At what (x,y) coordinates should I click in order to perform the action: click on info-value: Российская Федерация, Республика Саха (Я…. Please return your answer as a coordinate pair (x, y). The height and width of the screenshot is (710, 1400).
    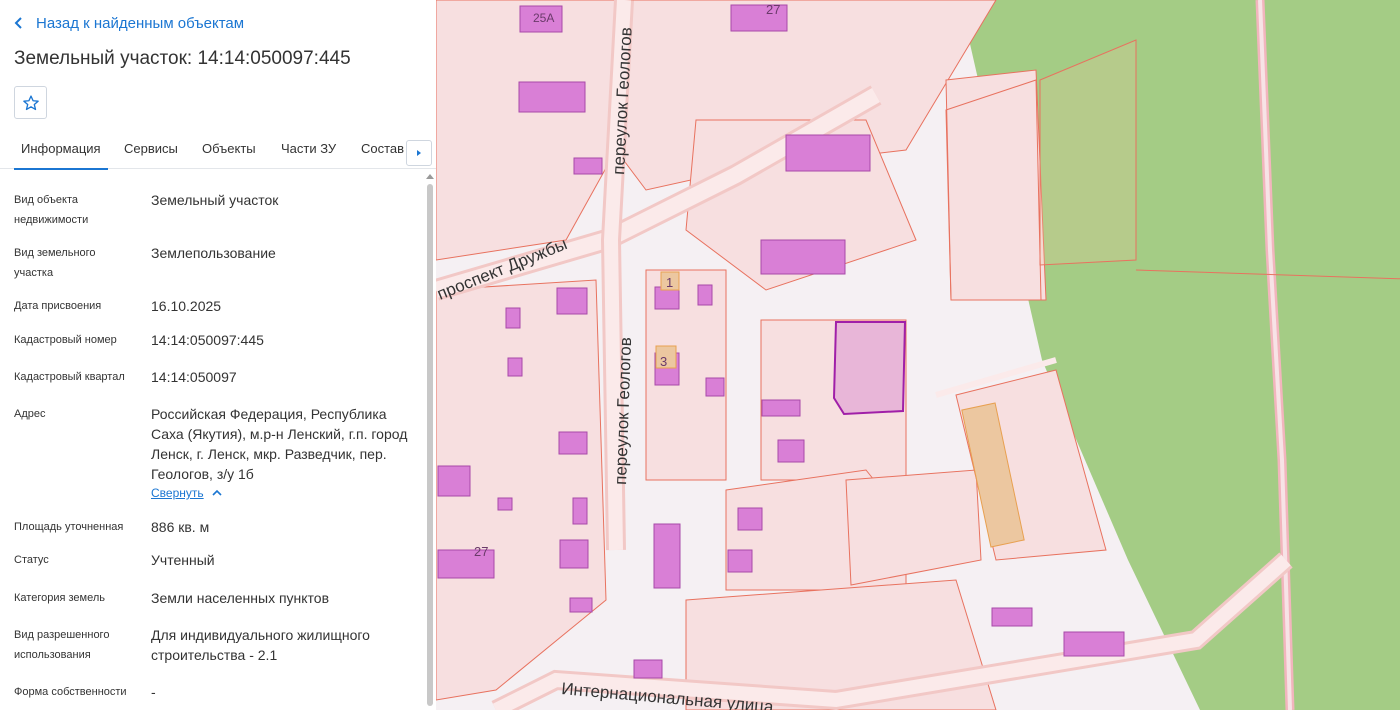
    Looking at the image, I should click on (279, 444).